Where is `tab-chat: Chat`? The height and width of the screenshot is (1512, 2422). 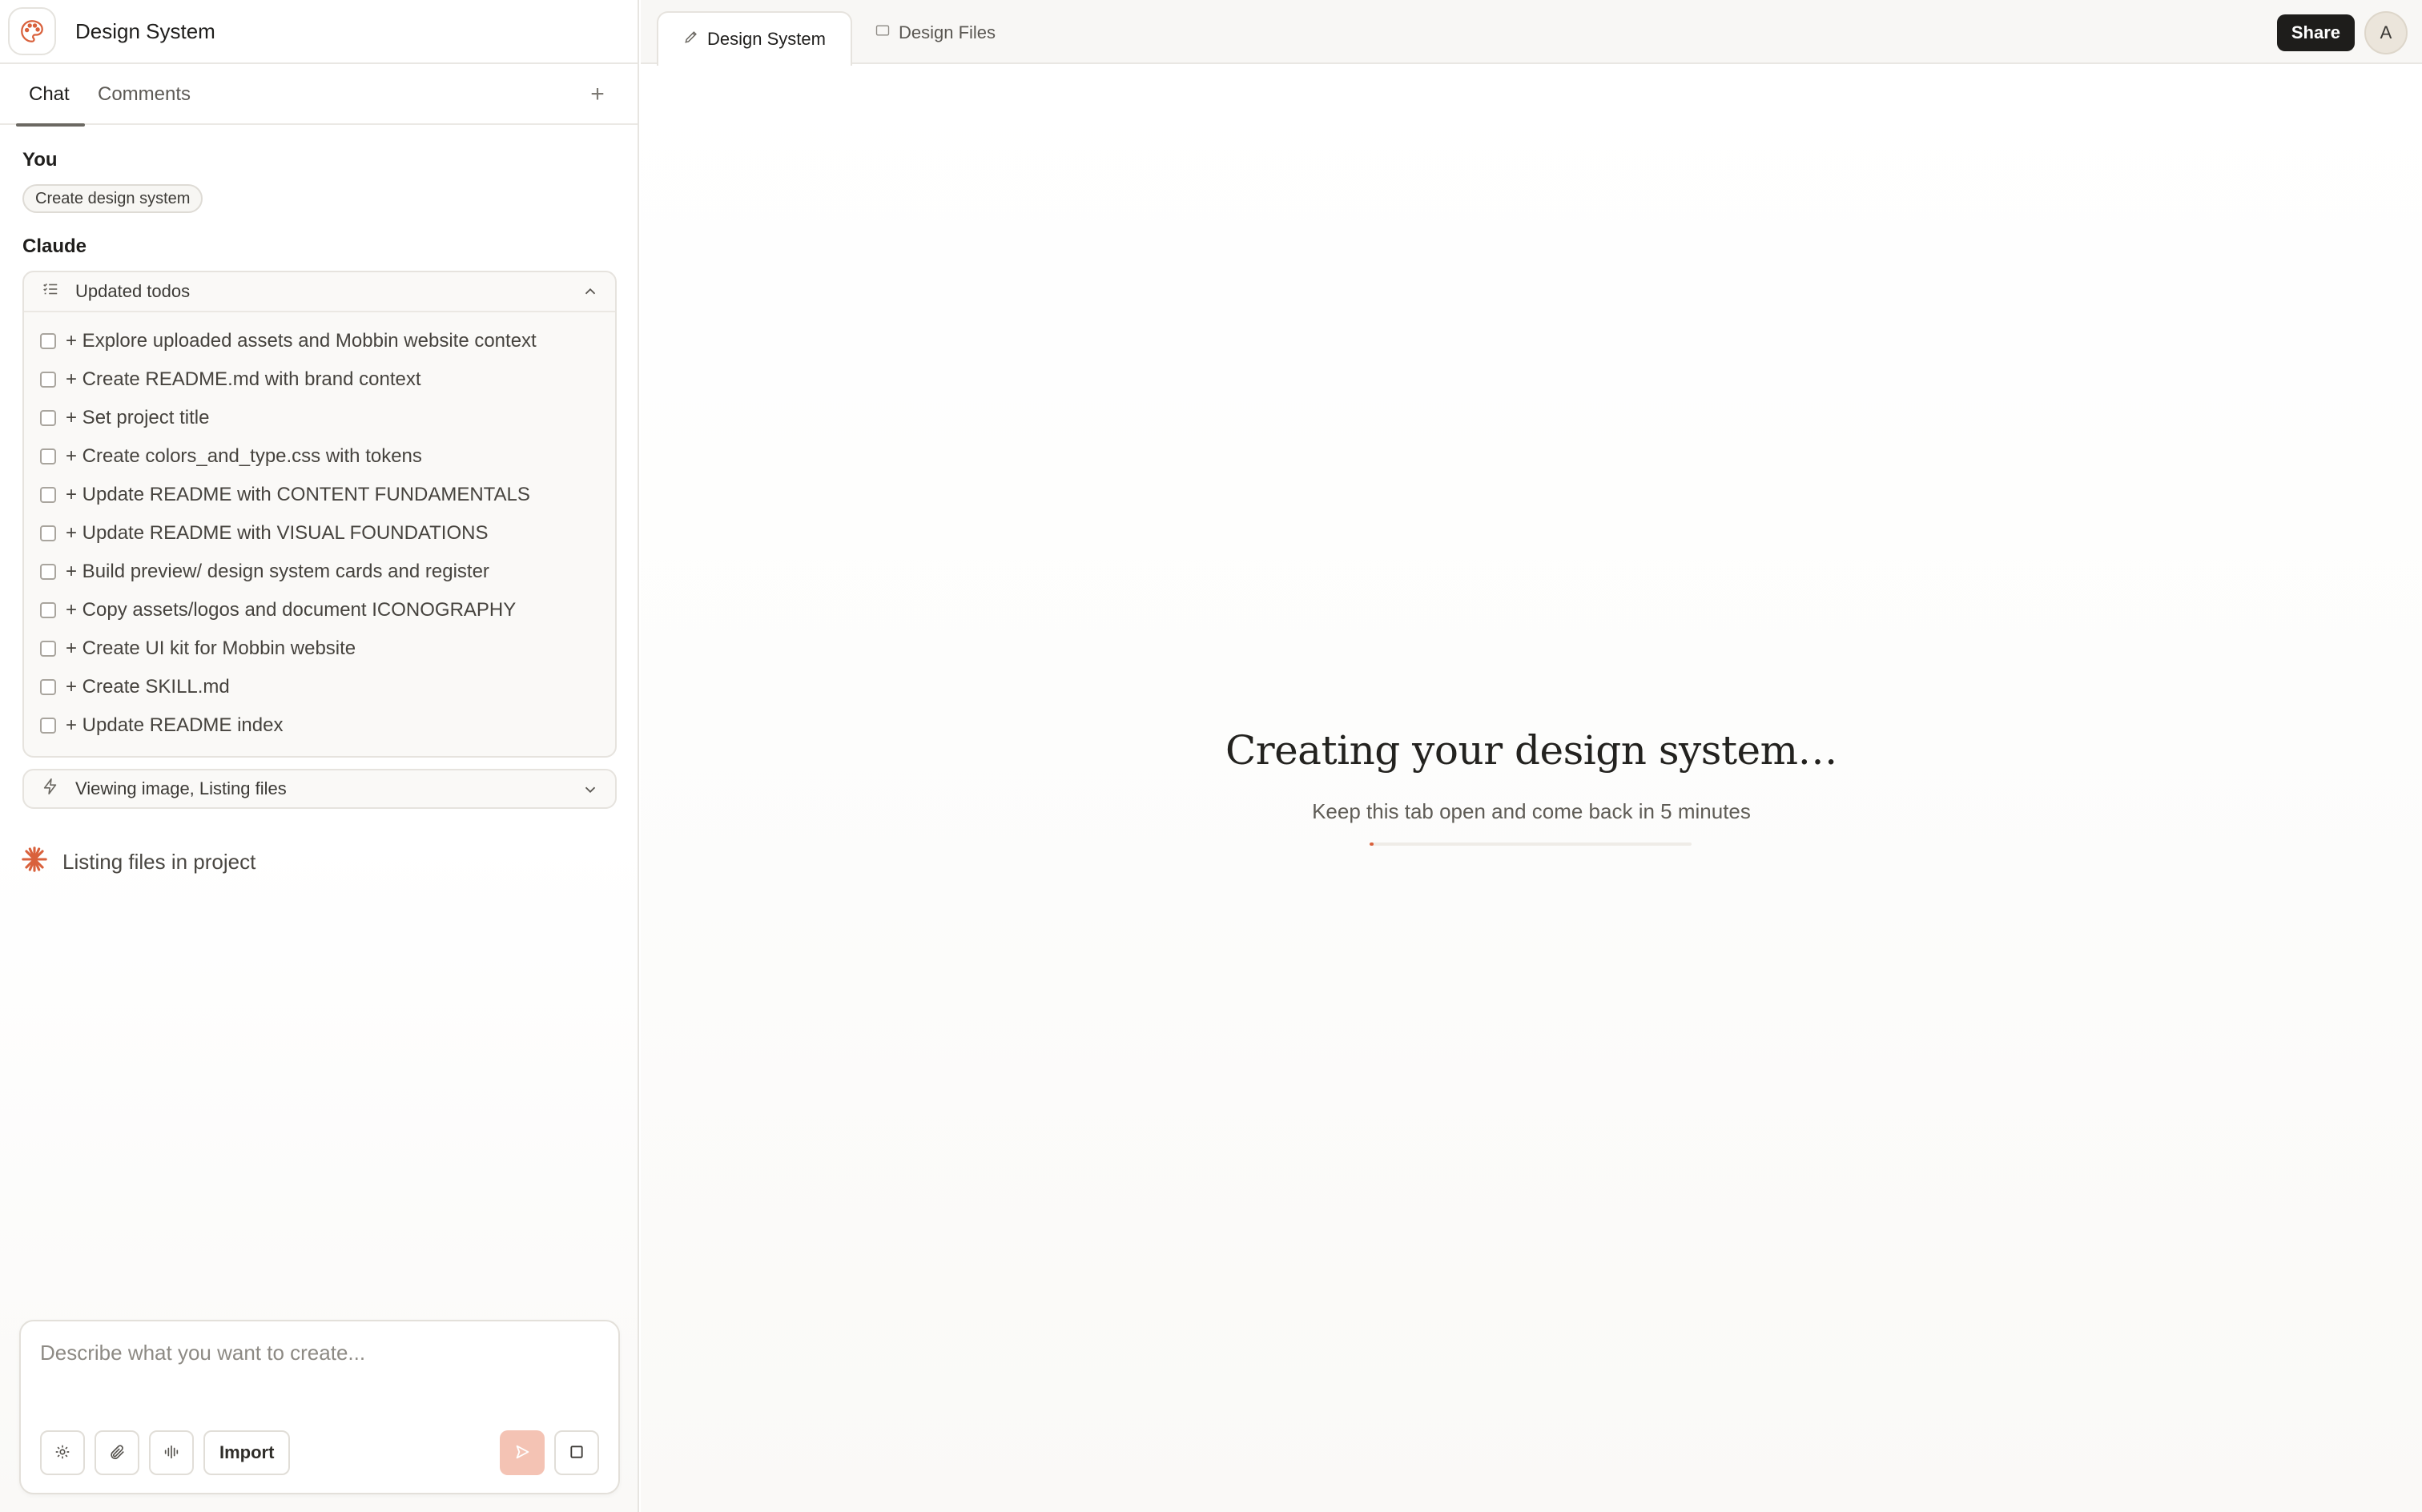 tab-chat: Chat is located at coordinates (50, 95).